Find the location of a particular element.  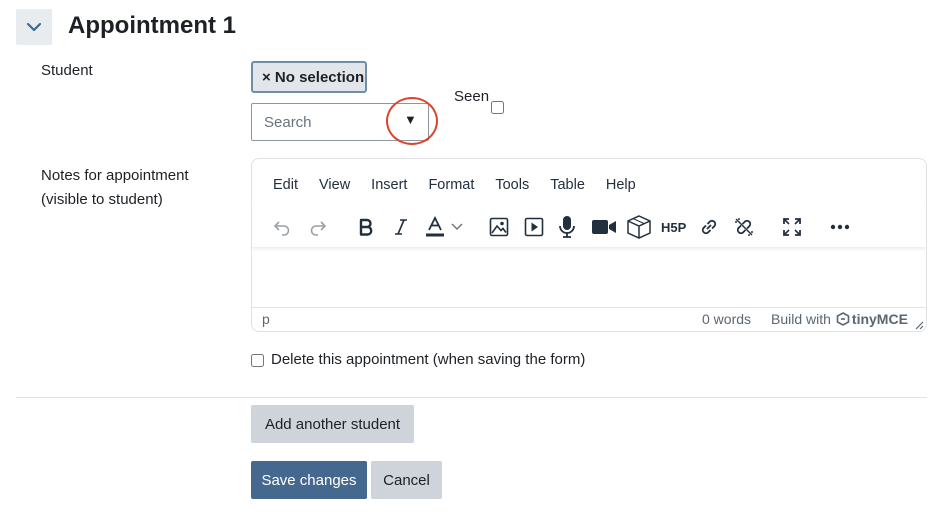

record-video-button is located at coordinates (604, 227).